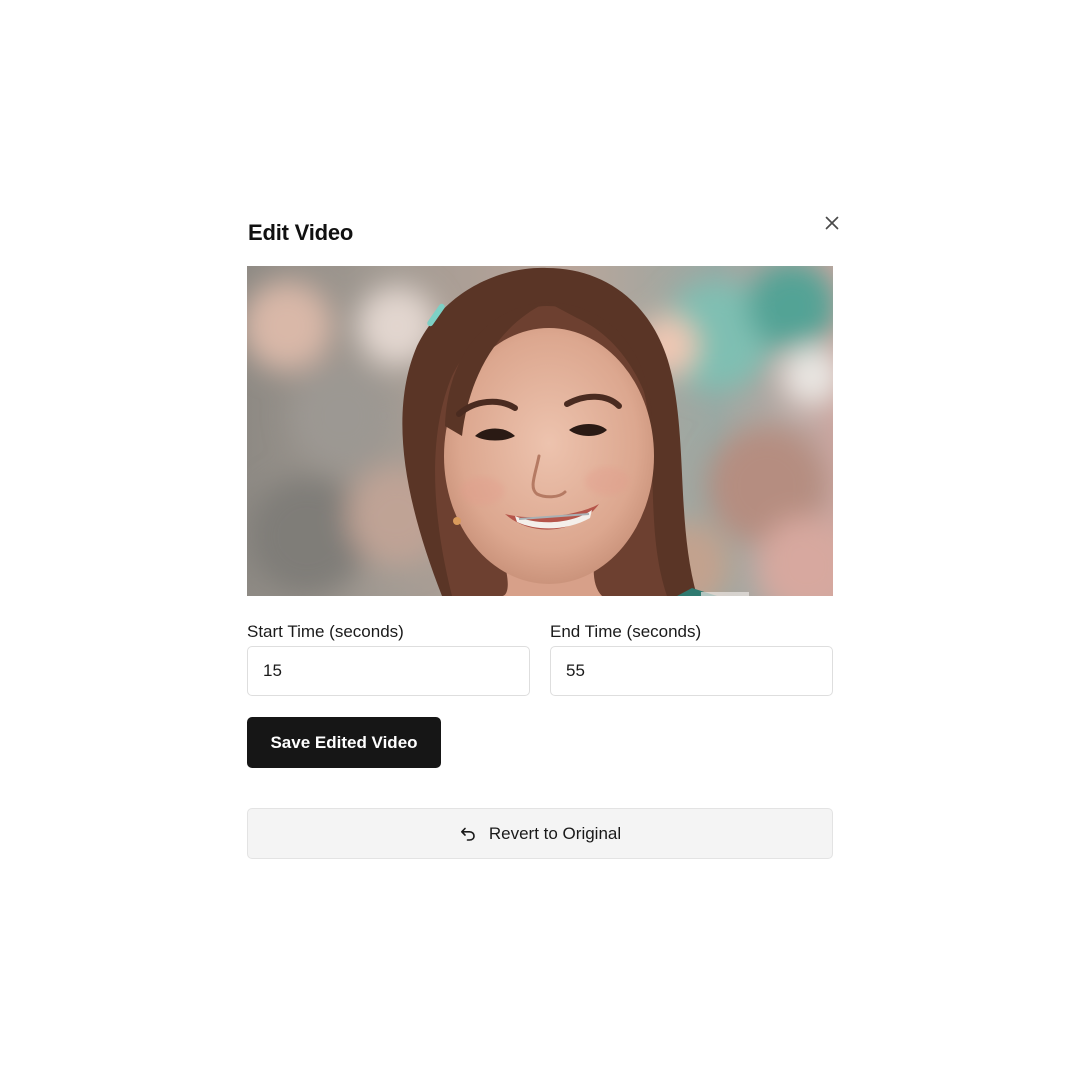  I want to click on close-icon, so click(832, 223).